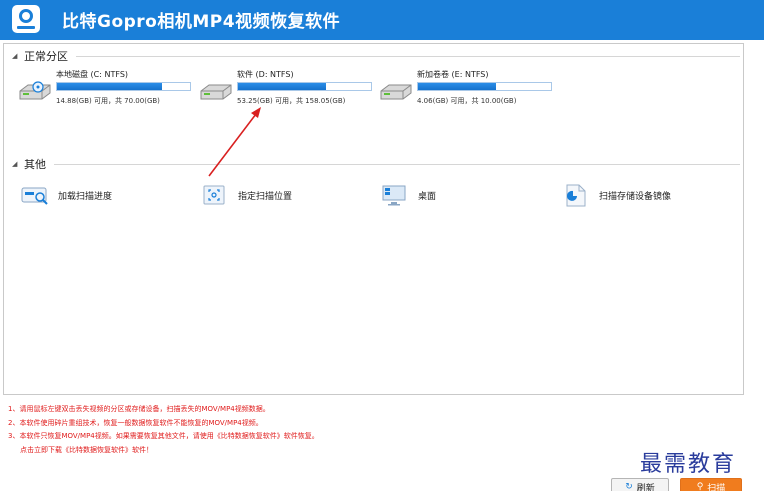 This screenshot has height=491, width=764. I want to click on title-bar: 比特Gopro相机MP4视频恢复软件, so click(382, 20).